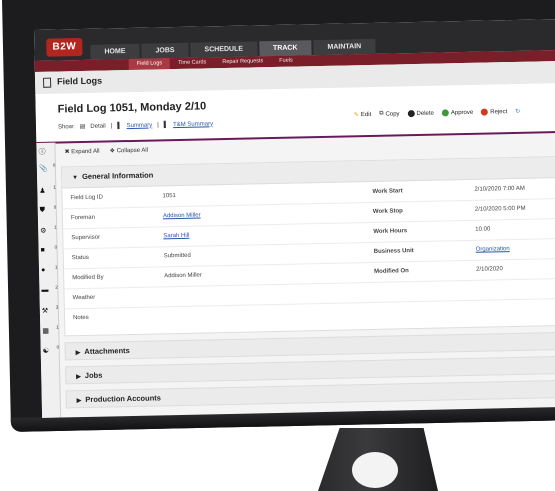  Describe the element at coordinates (193, 124) in the screenshot. I see `show-tm-summary-link: T&M Summary` at that location.